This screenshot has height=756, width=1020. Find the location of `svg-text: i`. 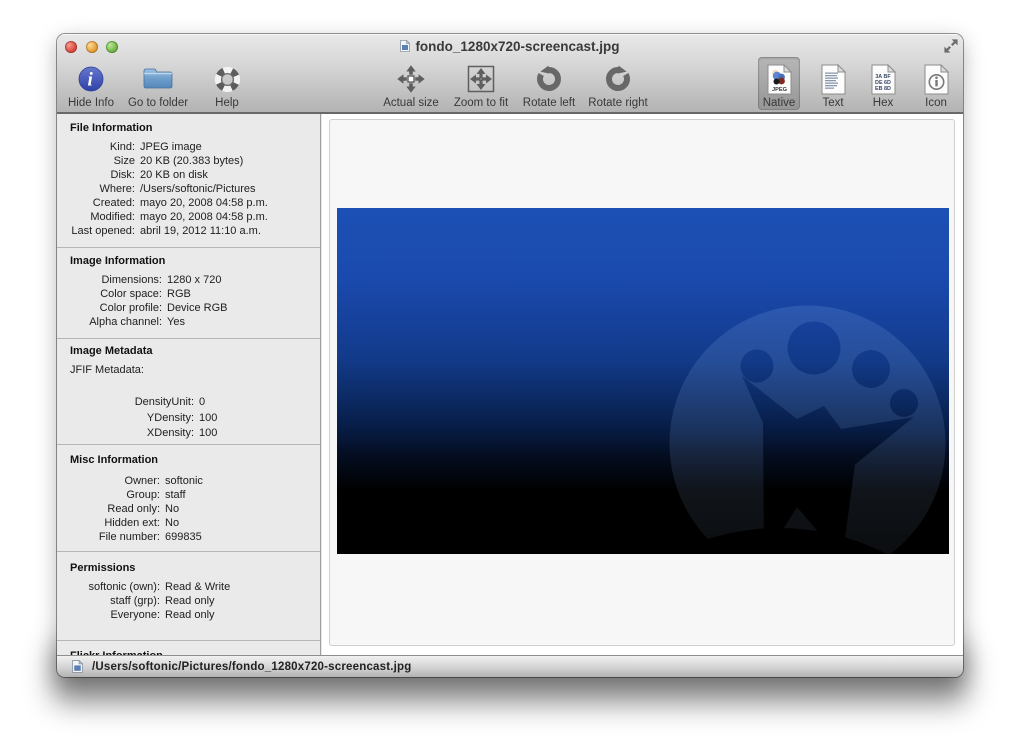

svg-text: i is located at coordinates (91, 80).